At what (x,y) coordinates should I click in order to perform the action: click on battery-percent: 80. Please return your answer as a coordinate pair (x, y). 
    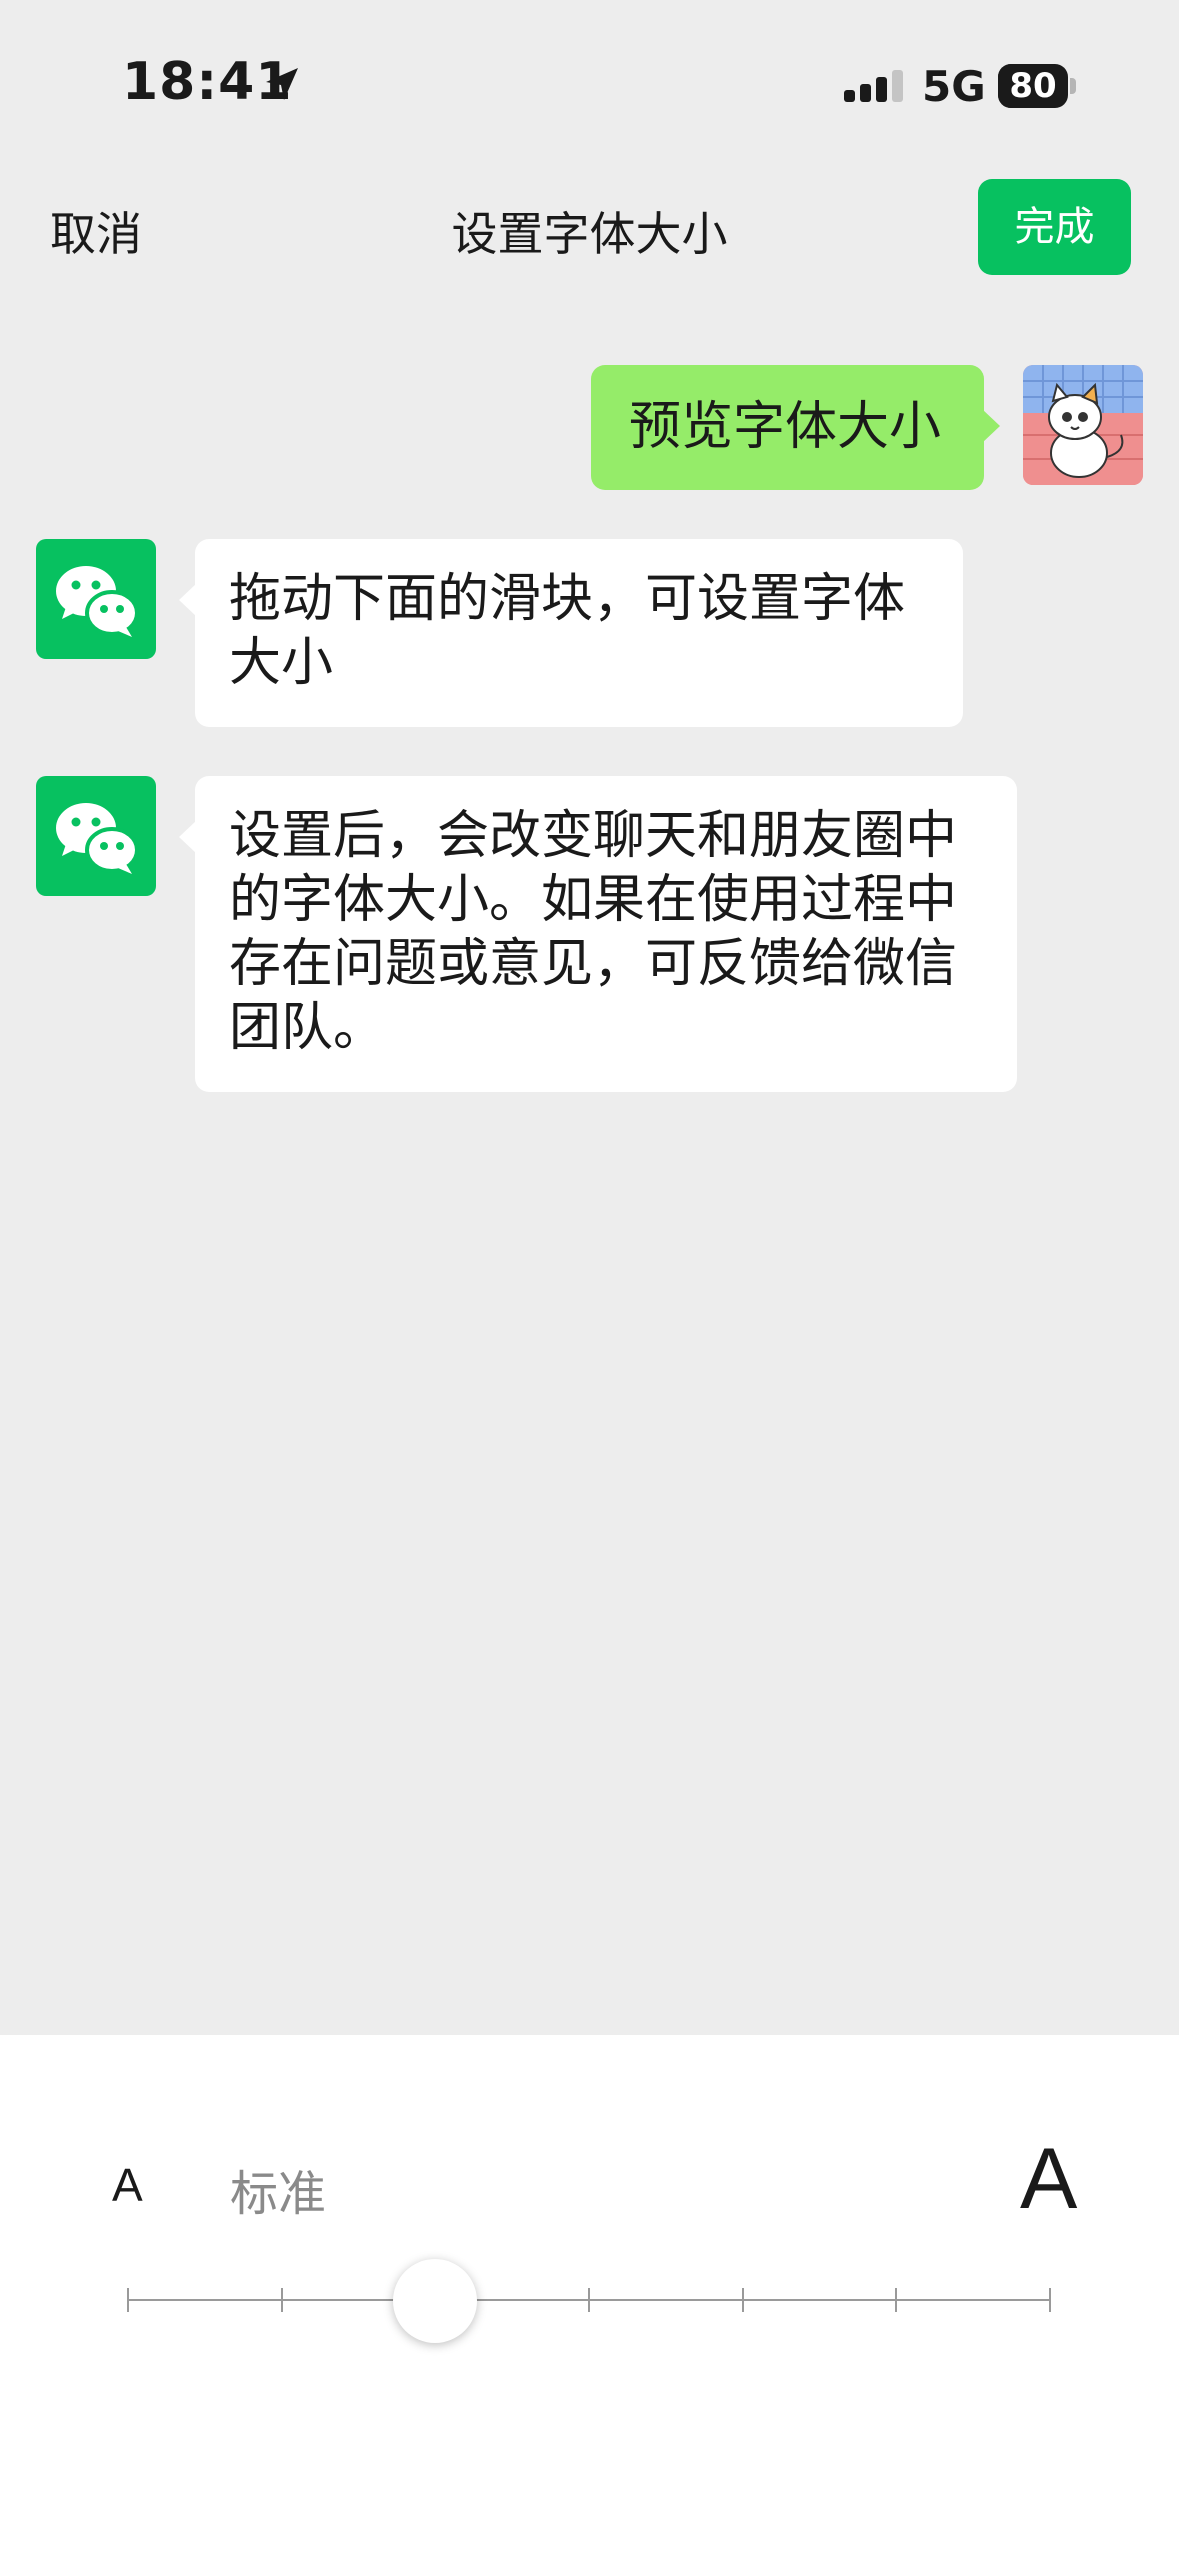
    Looking at the image, I should click on (1033, 86).